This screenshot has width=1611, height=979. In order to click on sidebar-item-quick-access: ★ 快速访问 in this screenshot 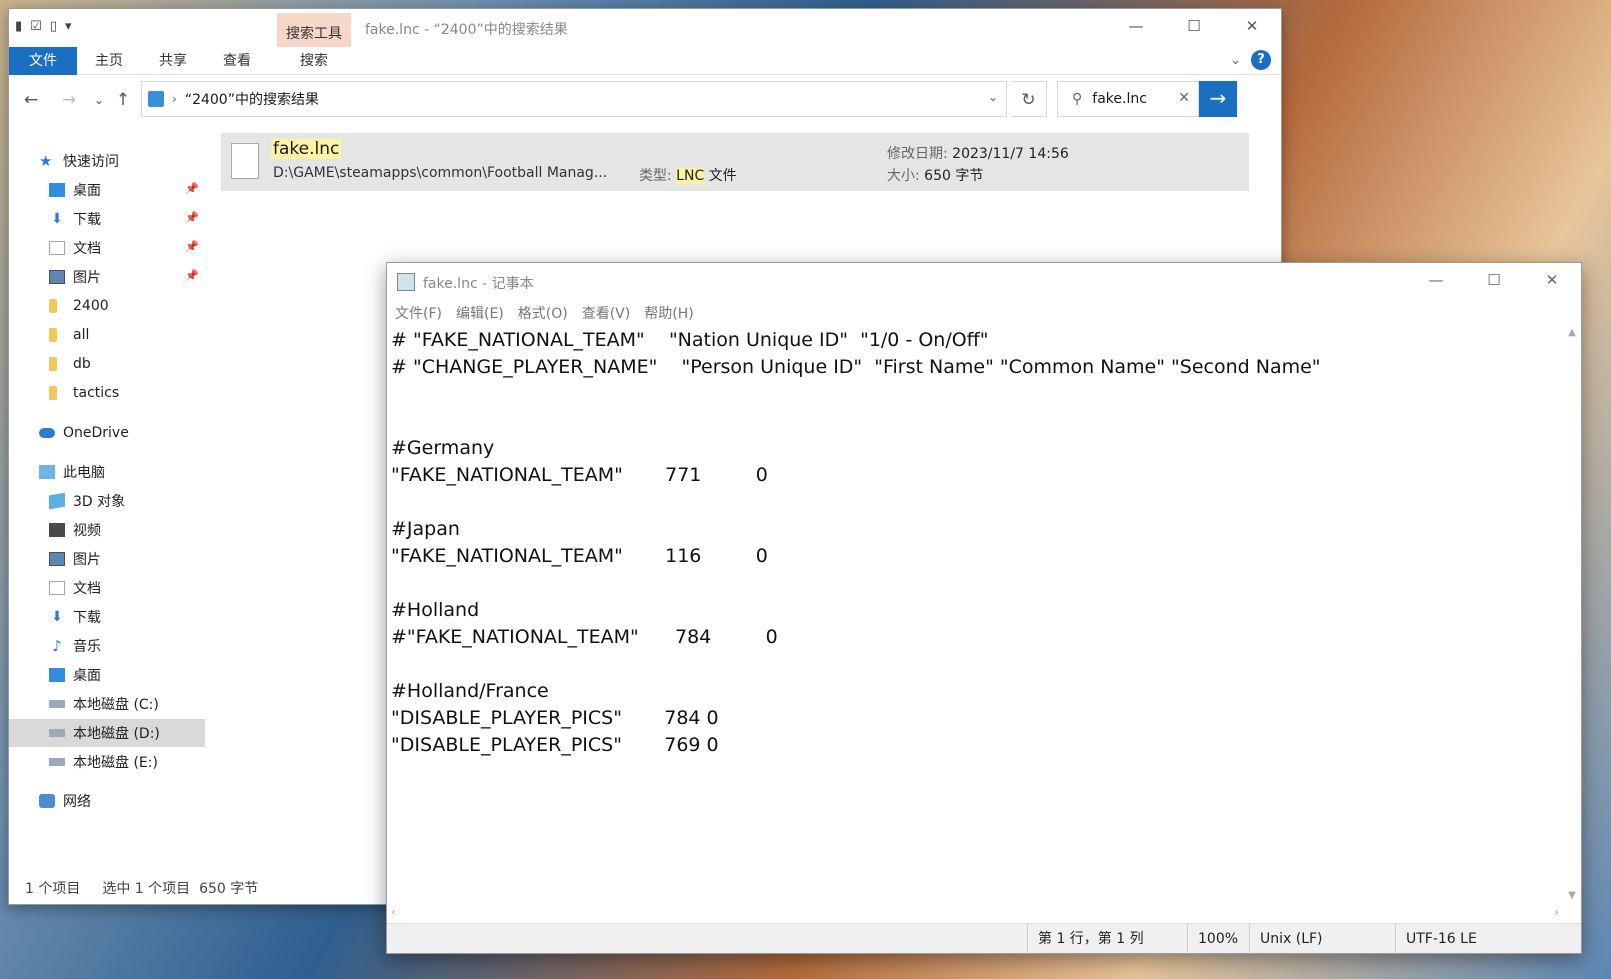, I will do `click(107, 161)`.